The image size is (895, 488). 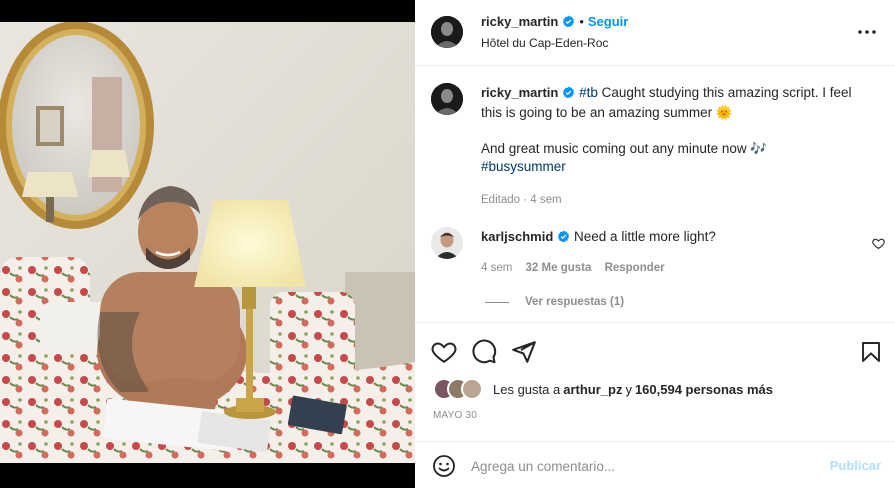 What do you see at coordinates (645, 236) in the screenshot?
I see `comment-text: Need a little more light?` at bounding box center [645, 236].